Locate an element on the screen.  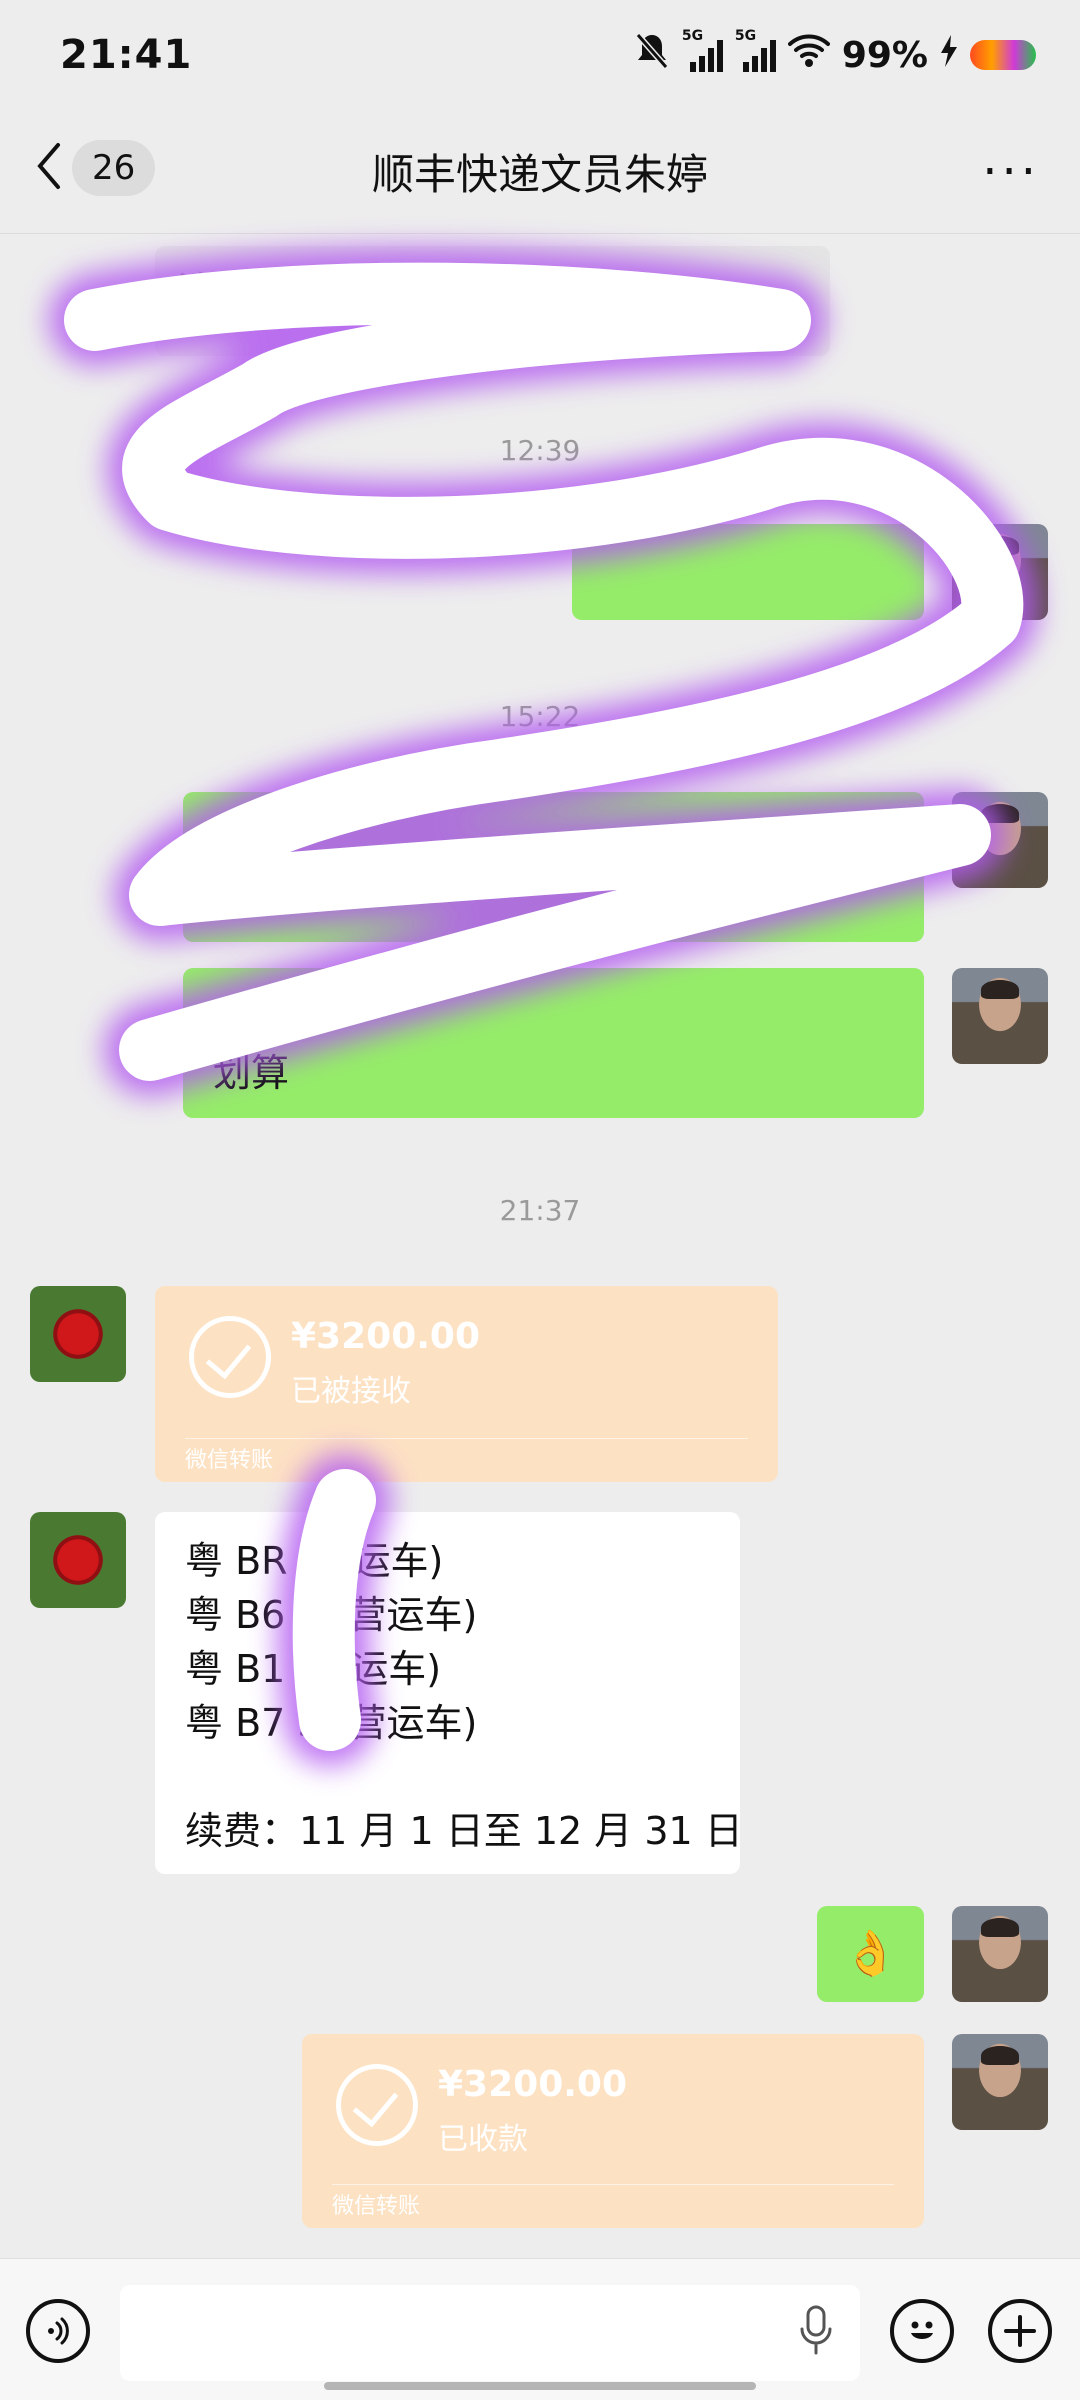
voice-icon is located at coordinates (58, 2331).